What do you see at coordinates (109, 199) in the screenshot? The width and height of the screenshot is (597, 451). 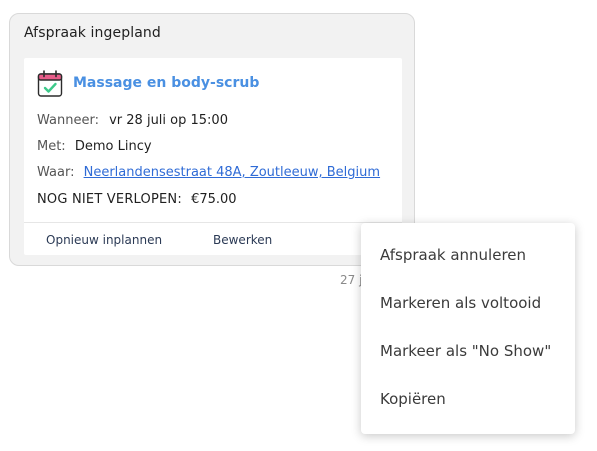 I see `status-label: NOG NIET VERLOPEN:` at bounding box center [109, 199].